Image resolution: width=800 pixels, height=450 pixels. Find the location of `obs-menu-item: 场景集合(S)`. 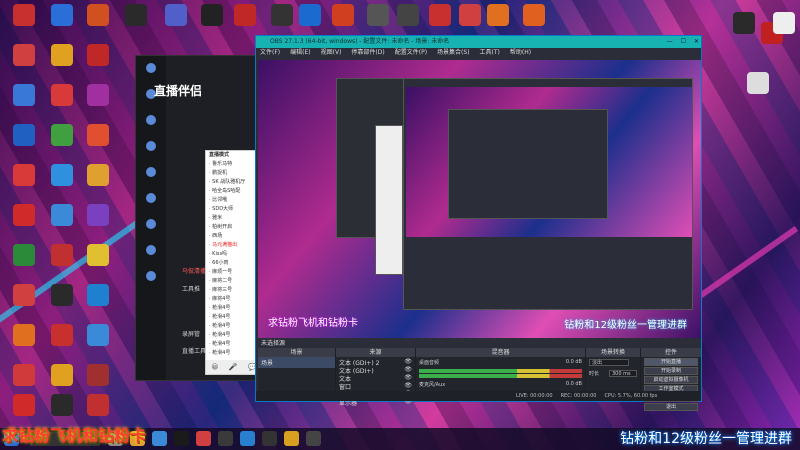

obs-menu-item: 场景集合(S) is located at coordinates (453, 53).